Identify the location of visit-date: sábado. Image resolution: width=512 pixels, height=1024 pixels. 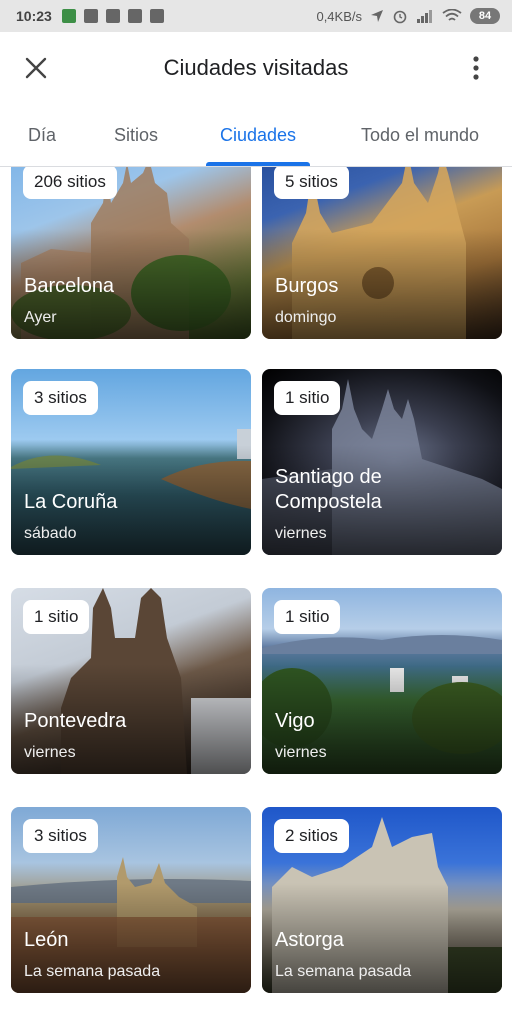
(50, 533).